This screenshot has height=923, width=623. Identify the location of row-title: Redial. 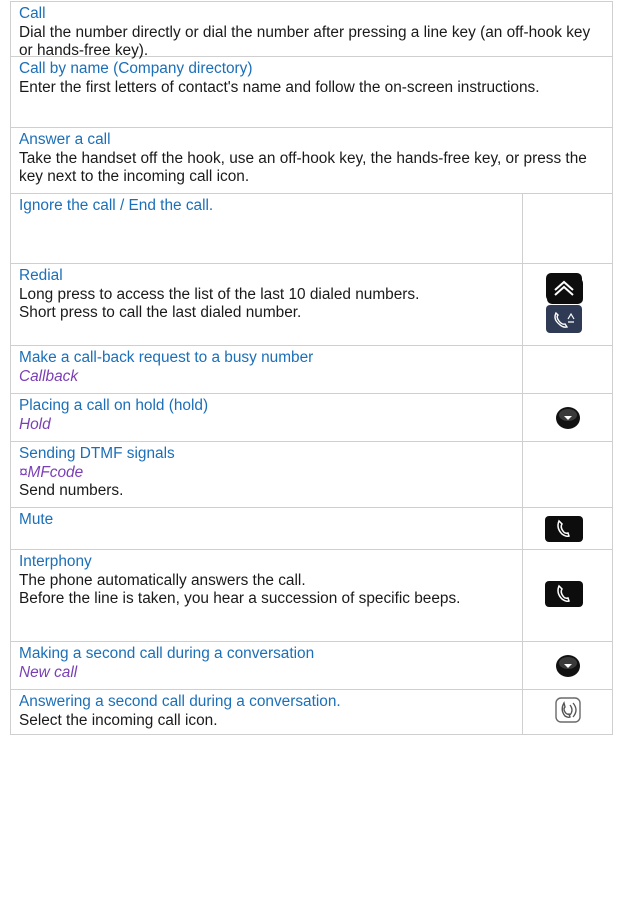
(41, 275).